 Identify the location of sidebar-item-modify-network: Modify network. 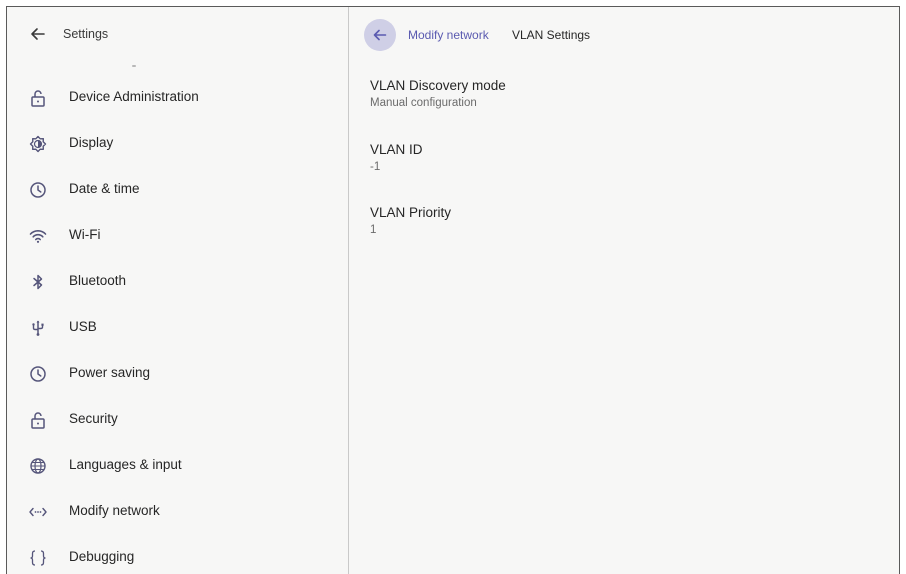
(177, 512).